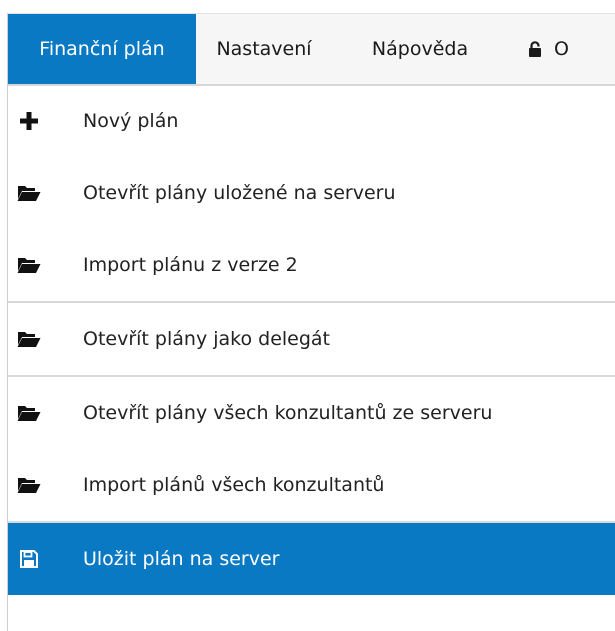  I want to click on save-icon, so click(29, 559).